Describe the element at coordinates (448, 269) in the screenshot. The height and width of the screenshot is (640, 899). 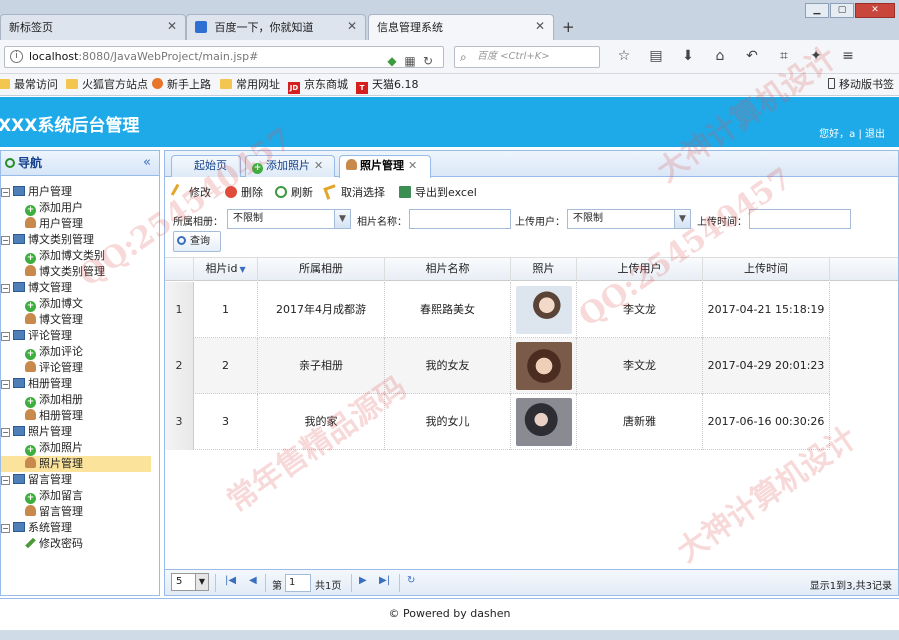
I see `column-header-name: 相片名称` at that location.